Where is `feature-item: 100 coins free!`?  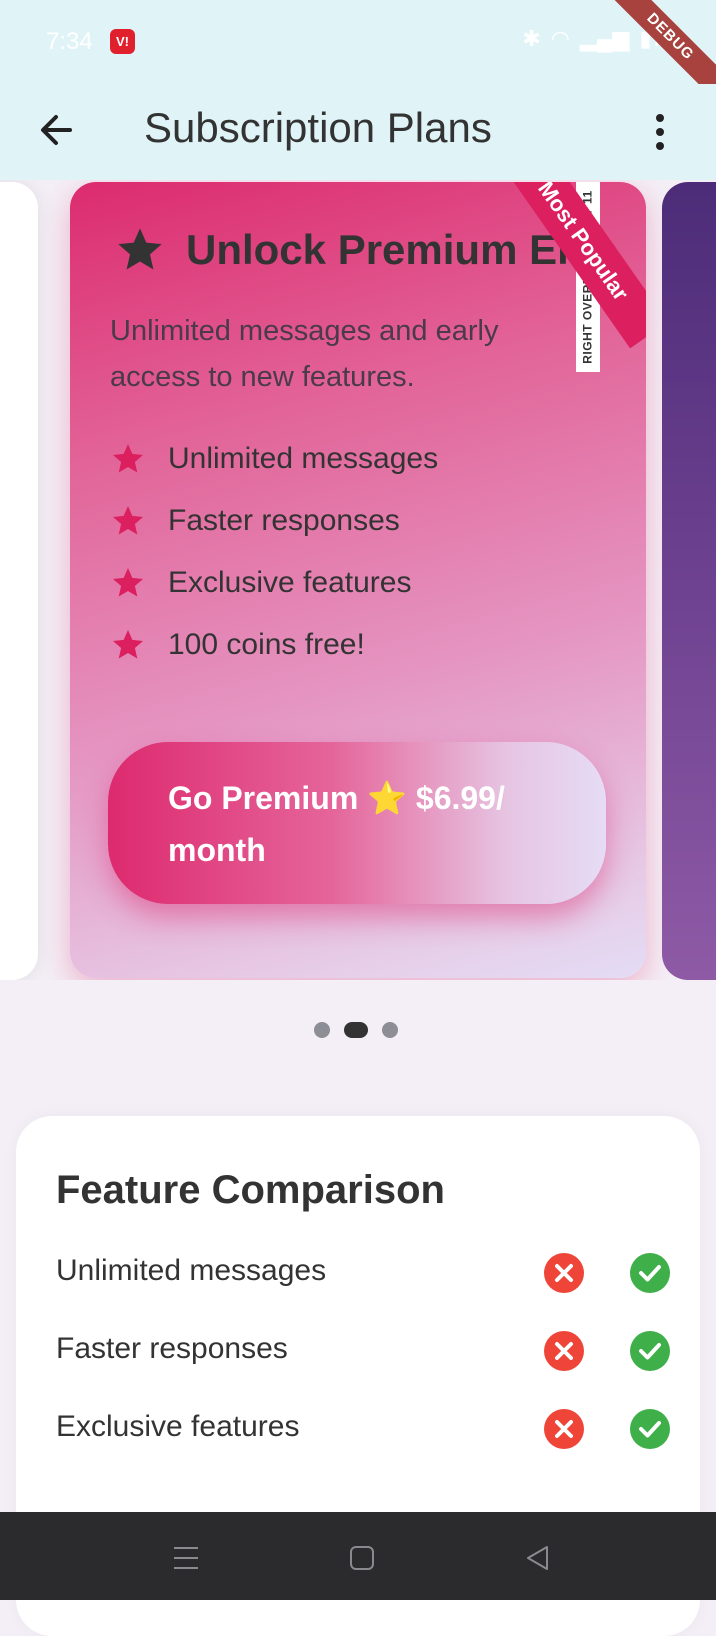
feature-item: 100 coins free! is located at coordinates (274, 645).